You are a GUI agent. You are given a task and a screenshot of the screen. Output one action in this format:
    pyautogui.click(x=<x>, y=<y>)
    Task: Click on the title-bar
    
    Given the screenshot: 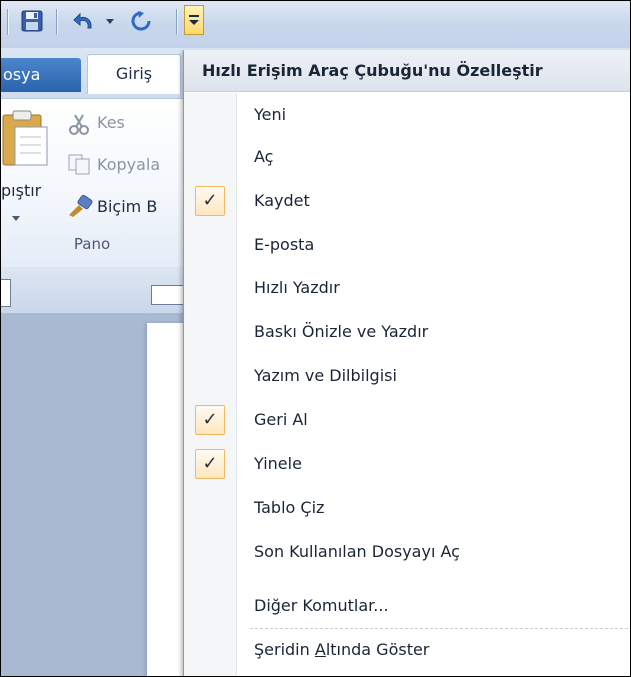 What is the action you would take?
    pyautogui.click(x=315, y=24)
    